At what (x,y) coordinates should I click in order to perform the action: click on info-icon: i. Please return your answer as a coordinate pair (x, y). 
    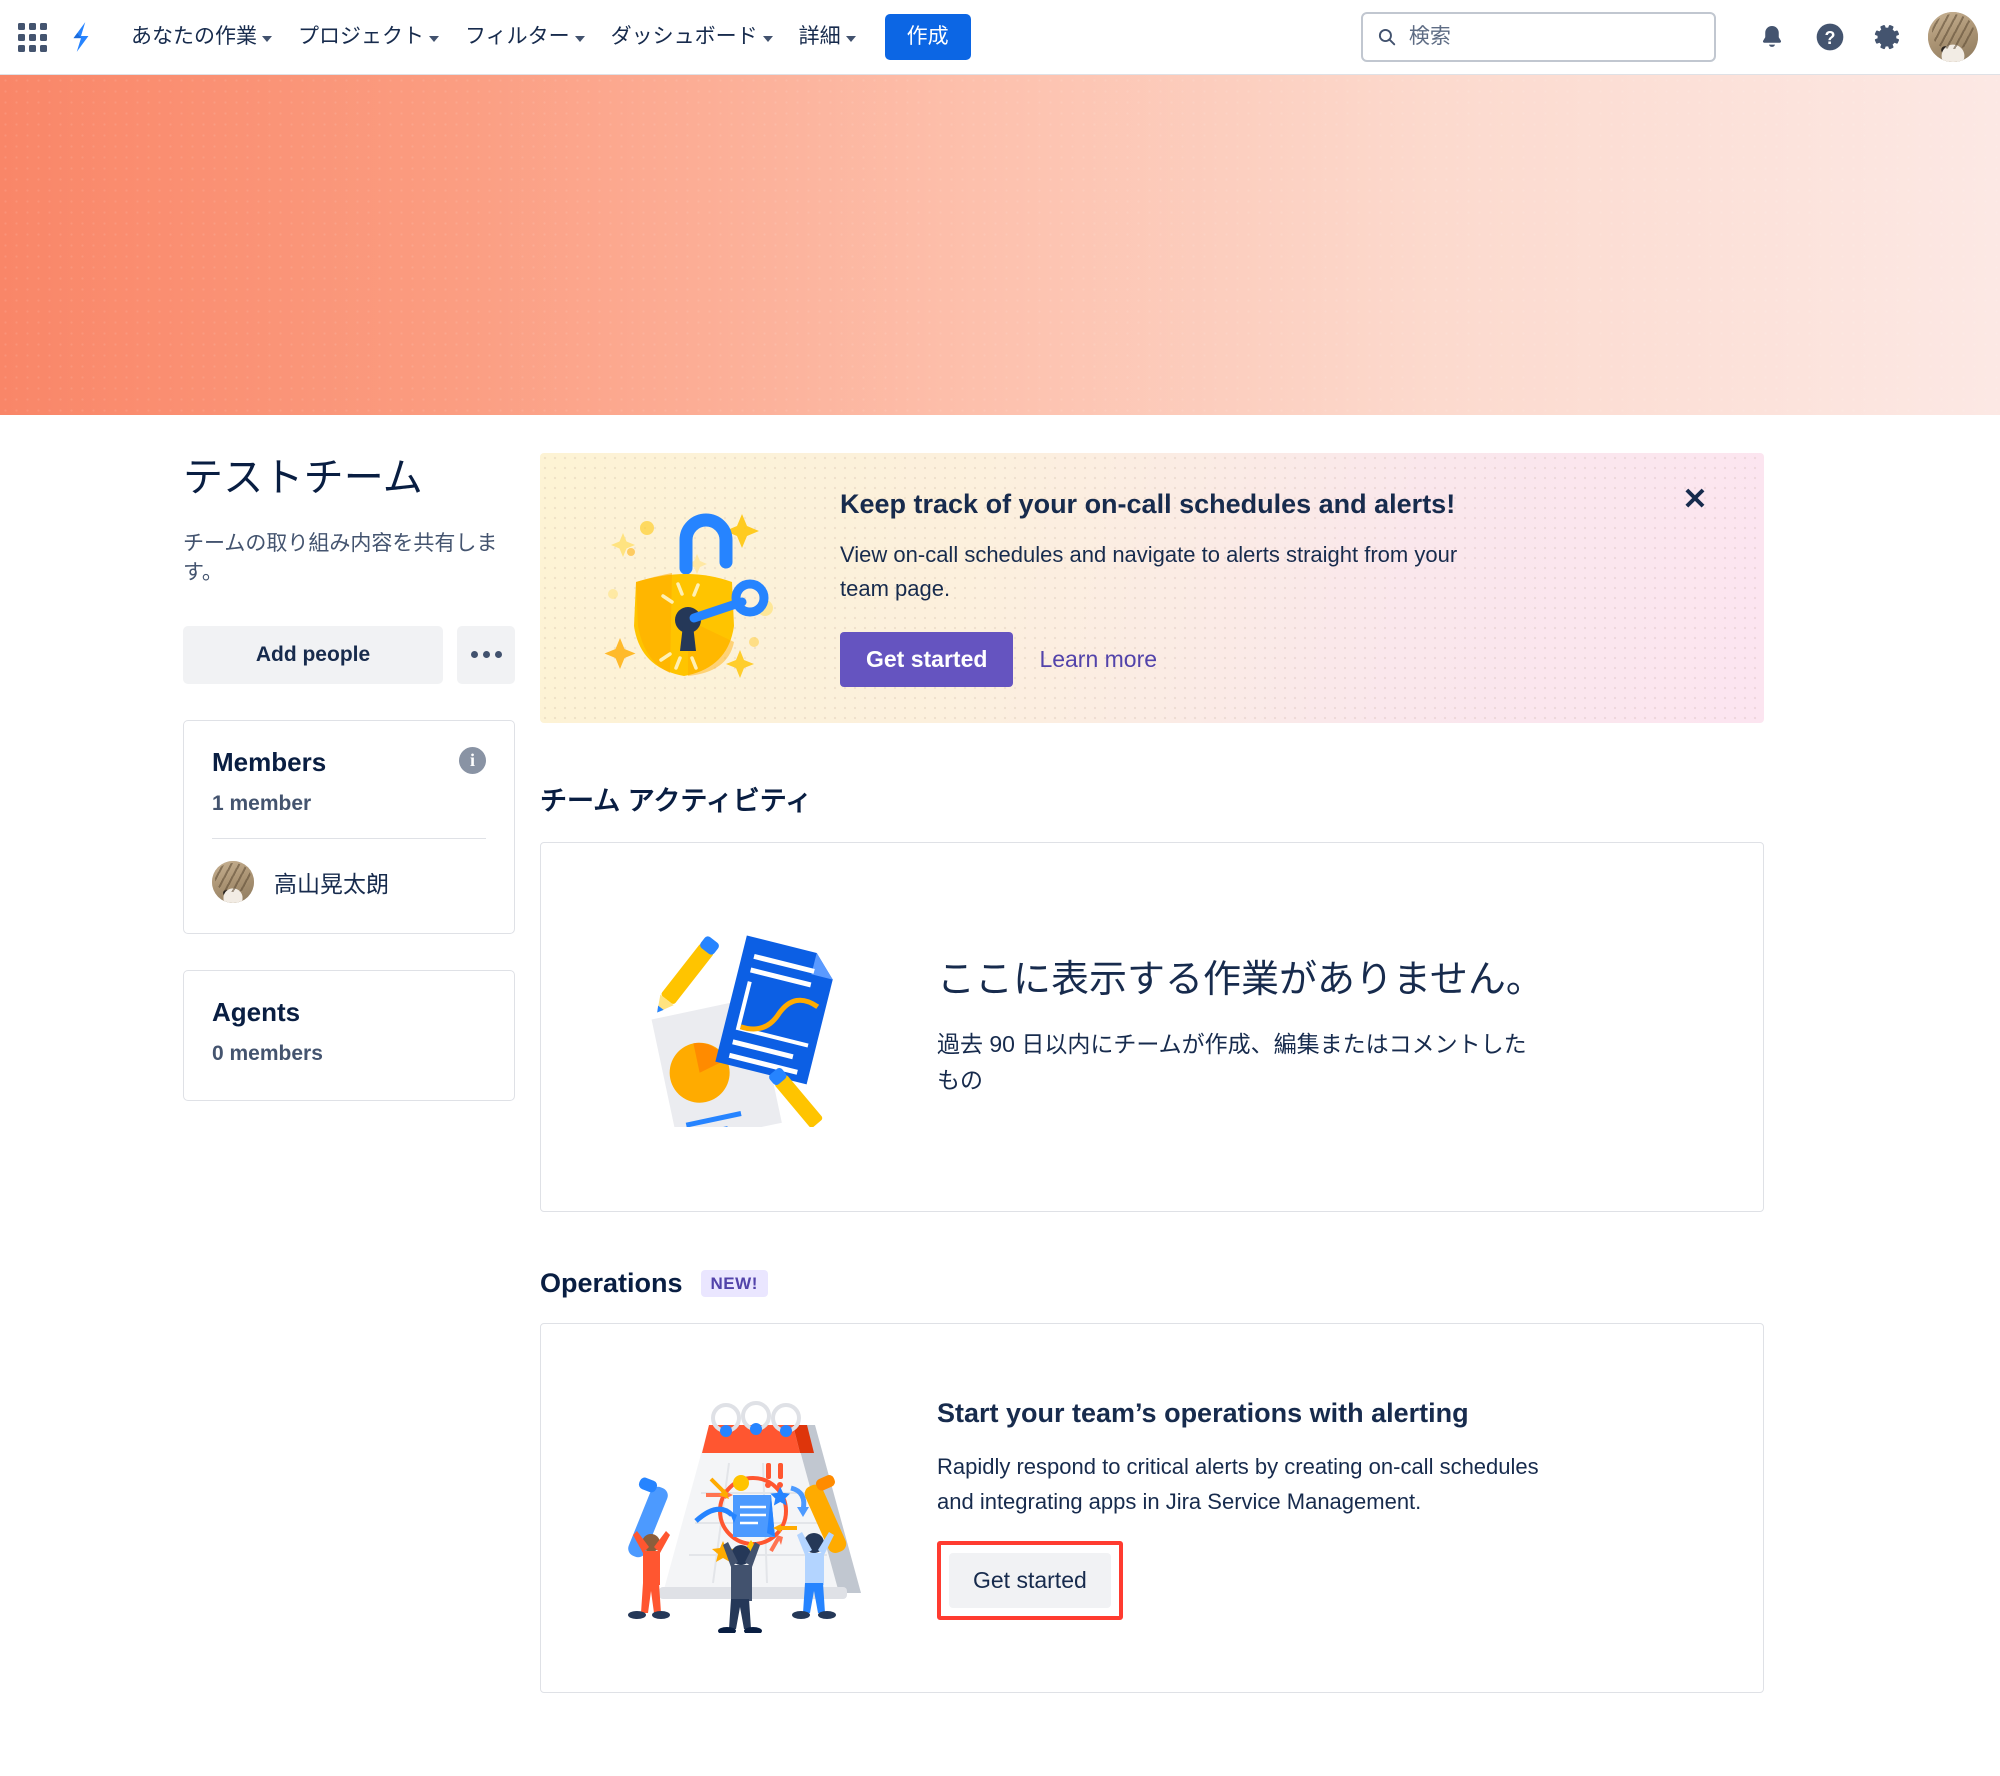
    Looking at the image, I should click on (472, 760).